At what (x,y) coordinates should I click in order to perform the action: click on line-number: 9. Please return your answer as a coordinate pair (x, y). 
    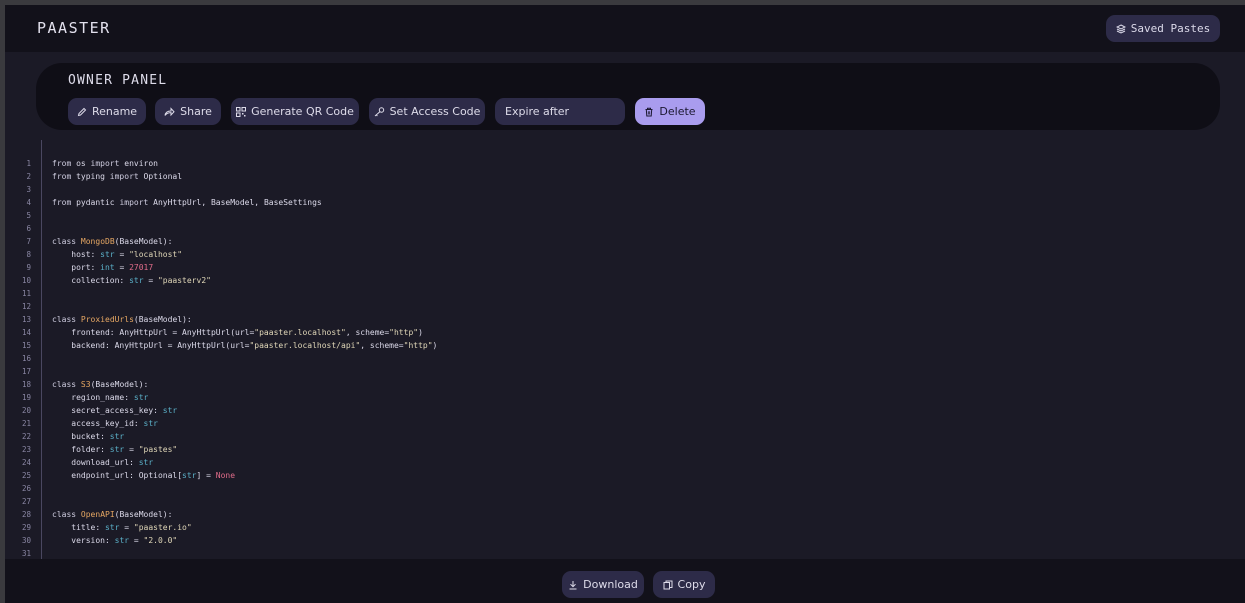
    Looking at the image, I should click on (28, 267).